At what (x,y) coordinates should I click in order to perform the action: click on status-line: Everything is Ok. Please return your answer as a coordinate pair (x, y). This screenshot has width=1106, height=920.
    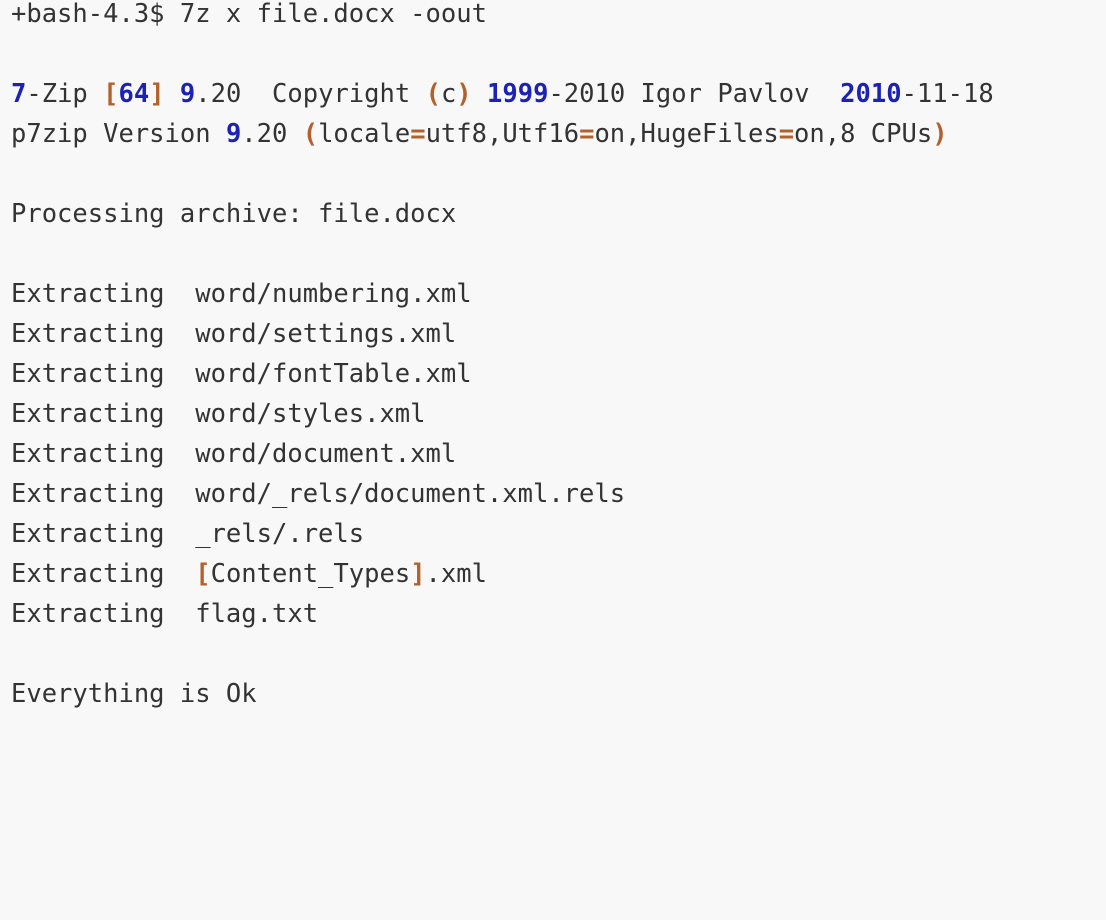
    Looking at the image, I should click on (134, 694).